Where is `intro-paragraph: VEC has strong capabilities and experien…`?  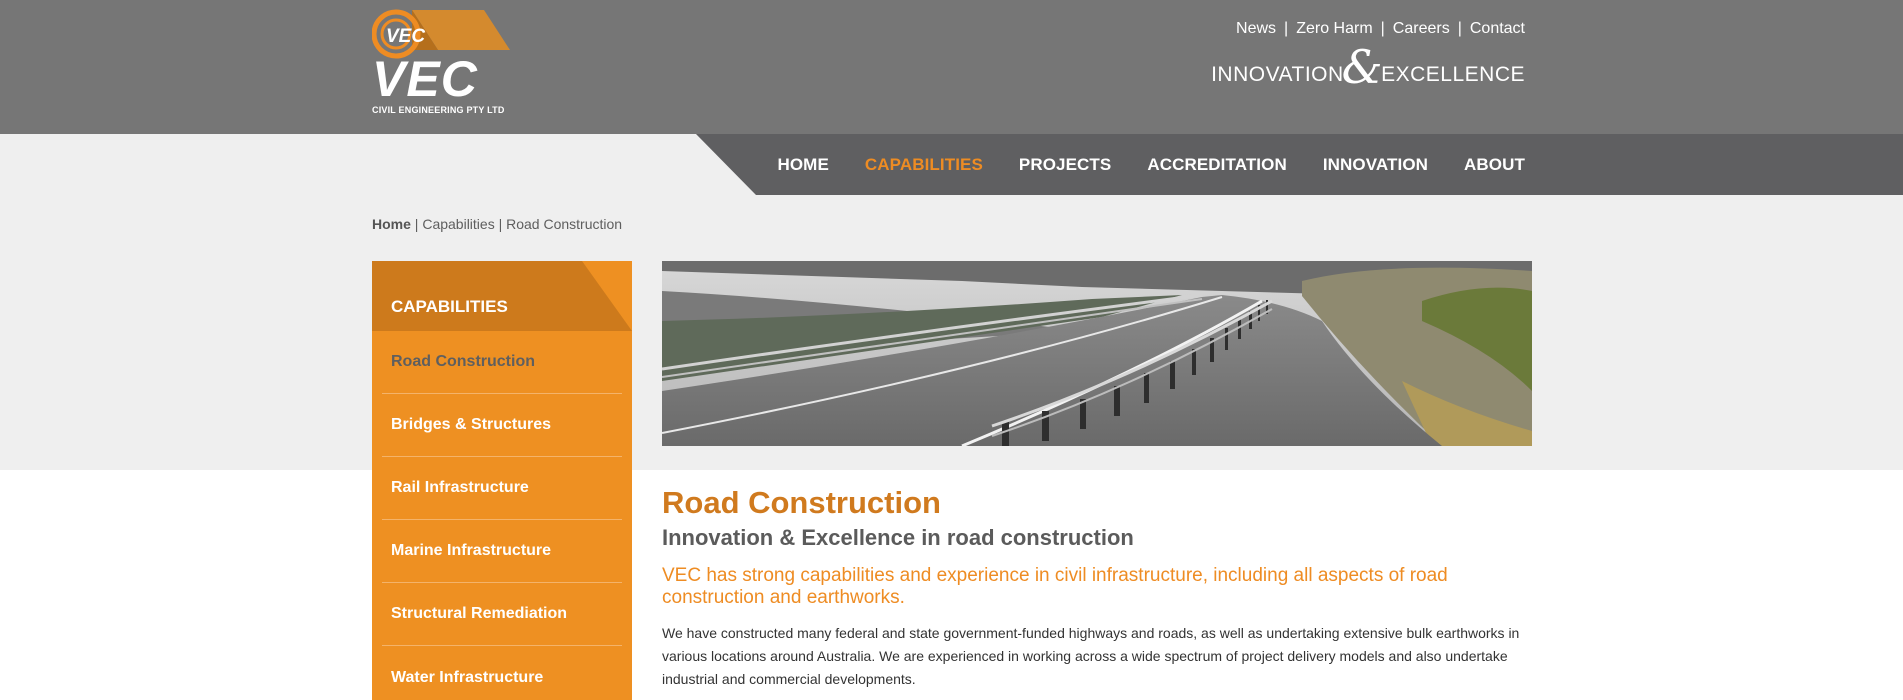 intro-paragraph: VEC has strong capabilities and experien… is located at coordinates (1055, 587).